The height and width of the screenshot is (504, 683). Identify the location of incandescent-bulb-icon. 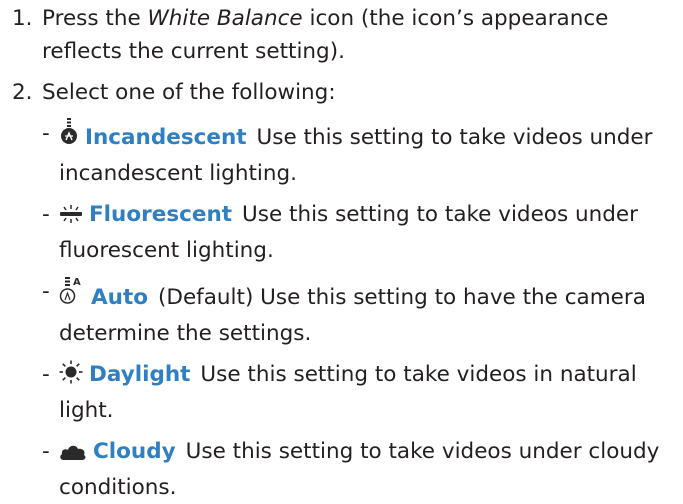
(69, 137).